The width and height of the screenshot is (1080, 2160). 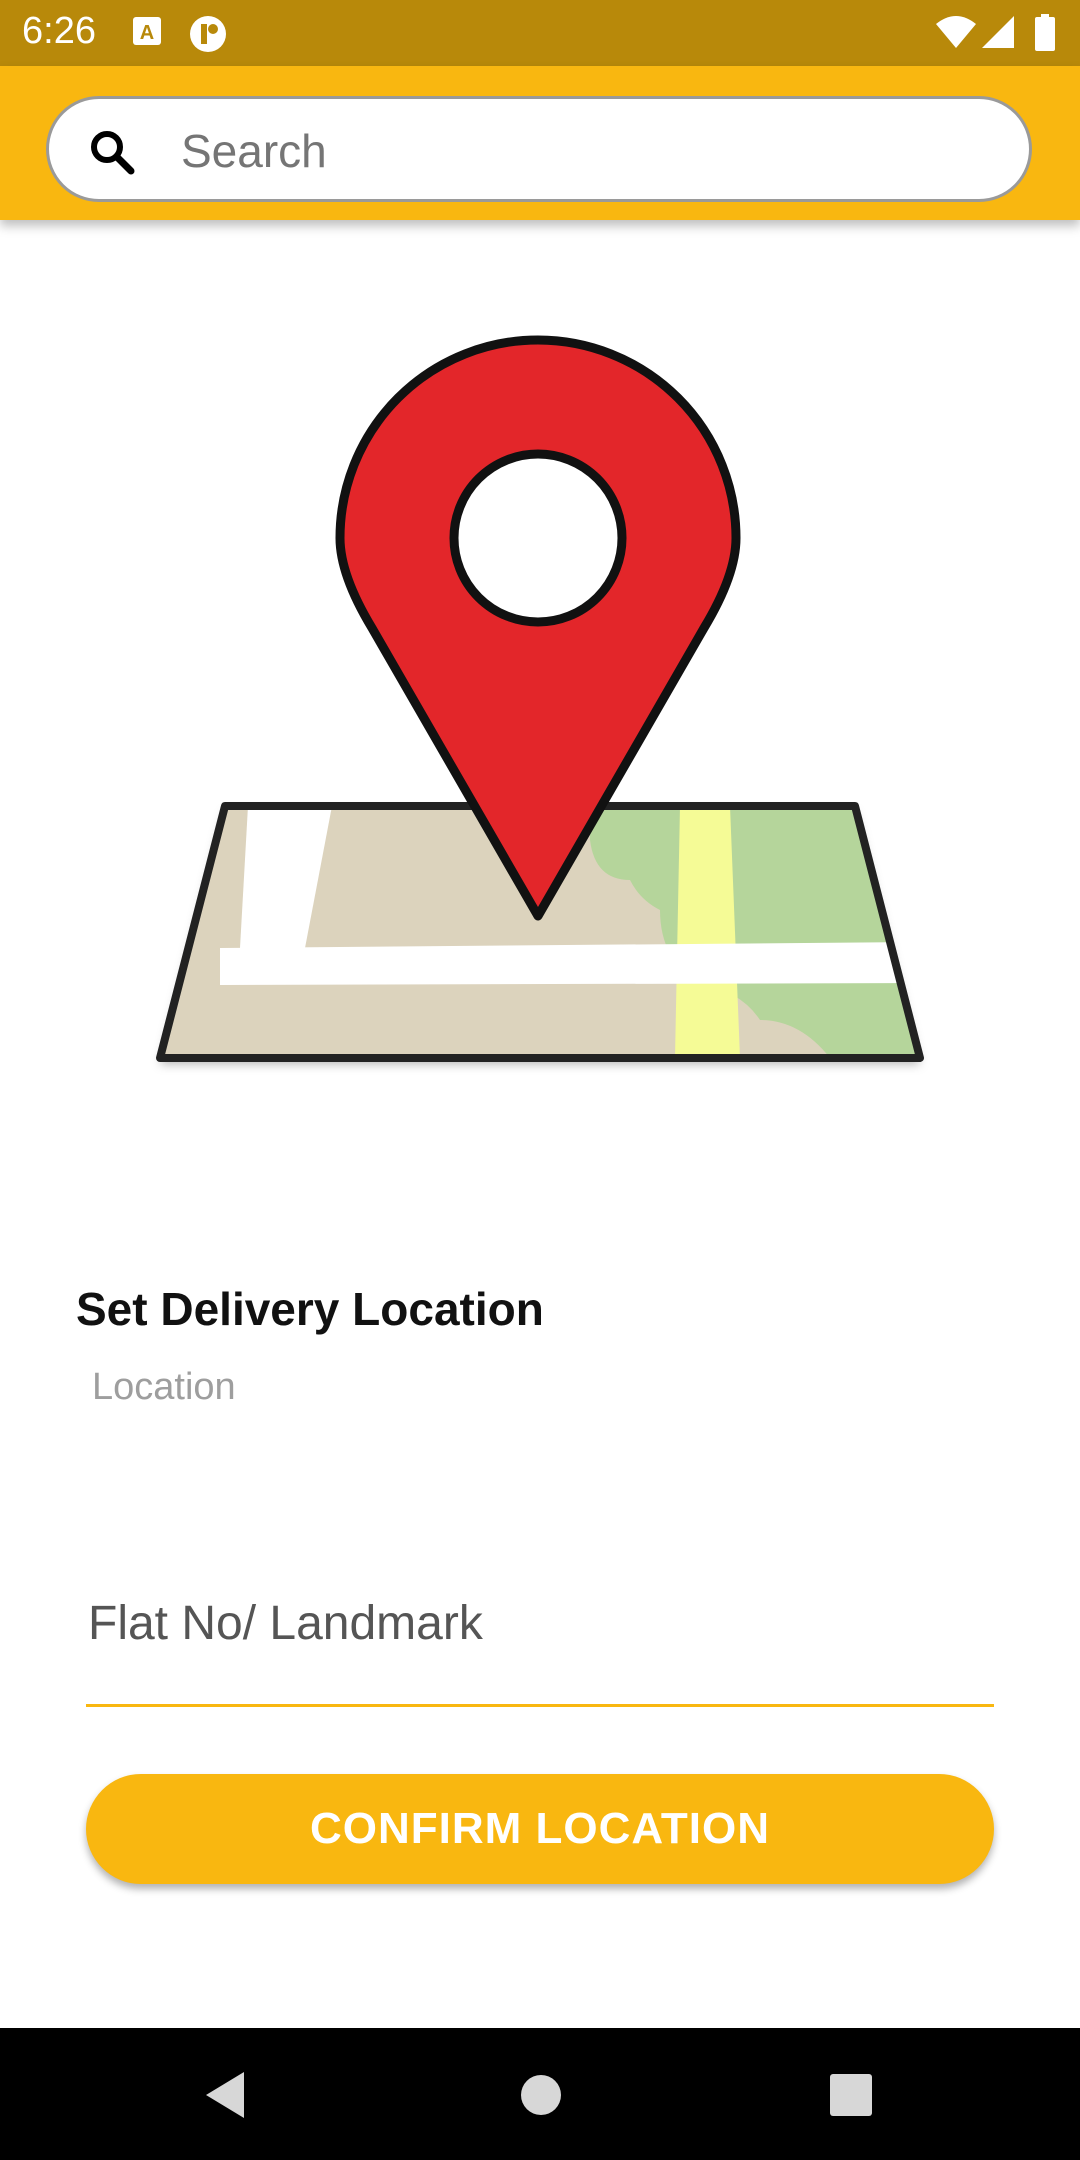 I want to click on status-time: 6:26, so click(x=59, y=31).